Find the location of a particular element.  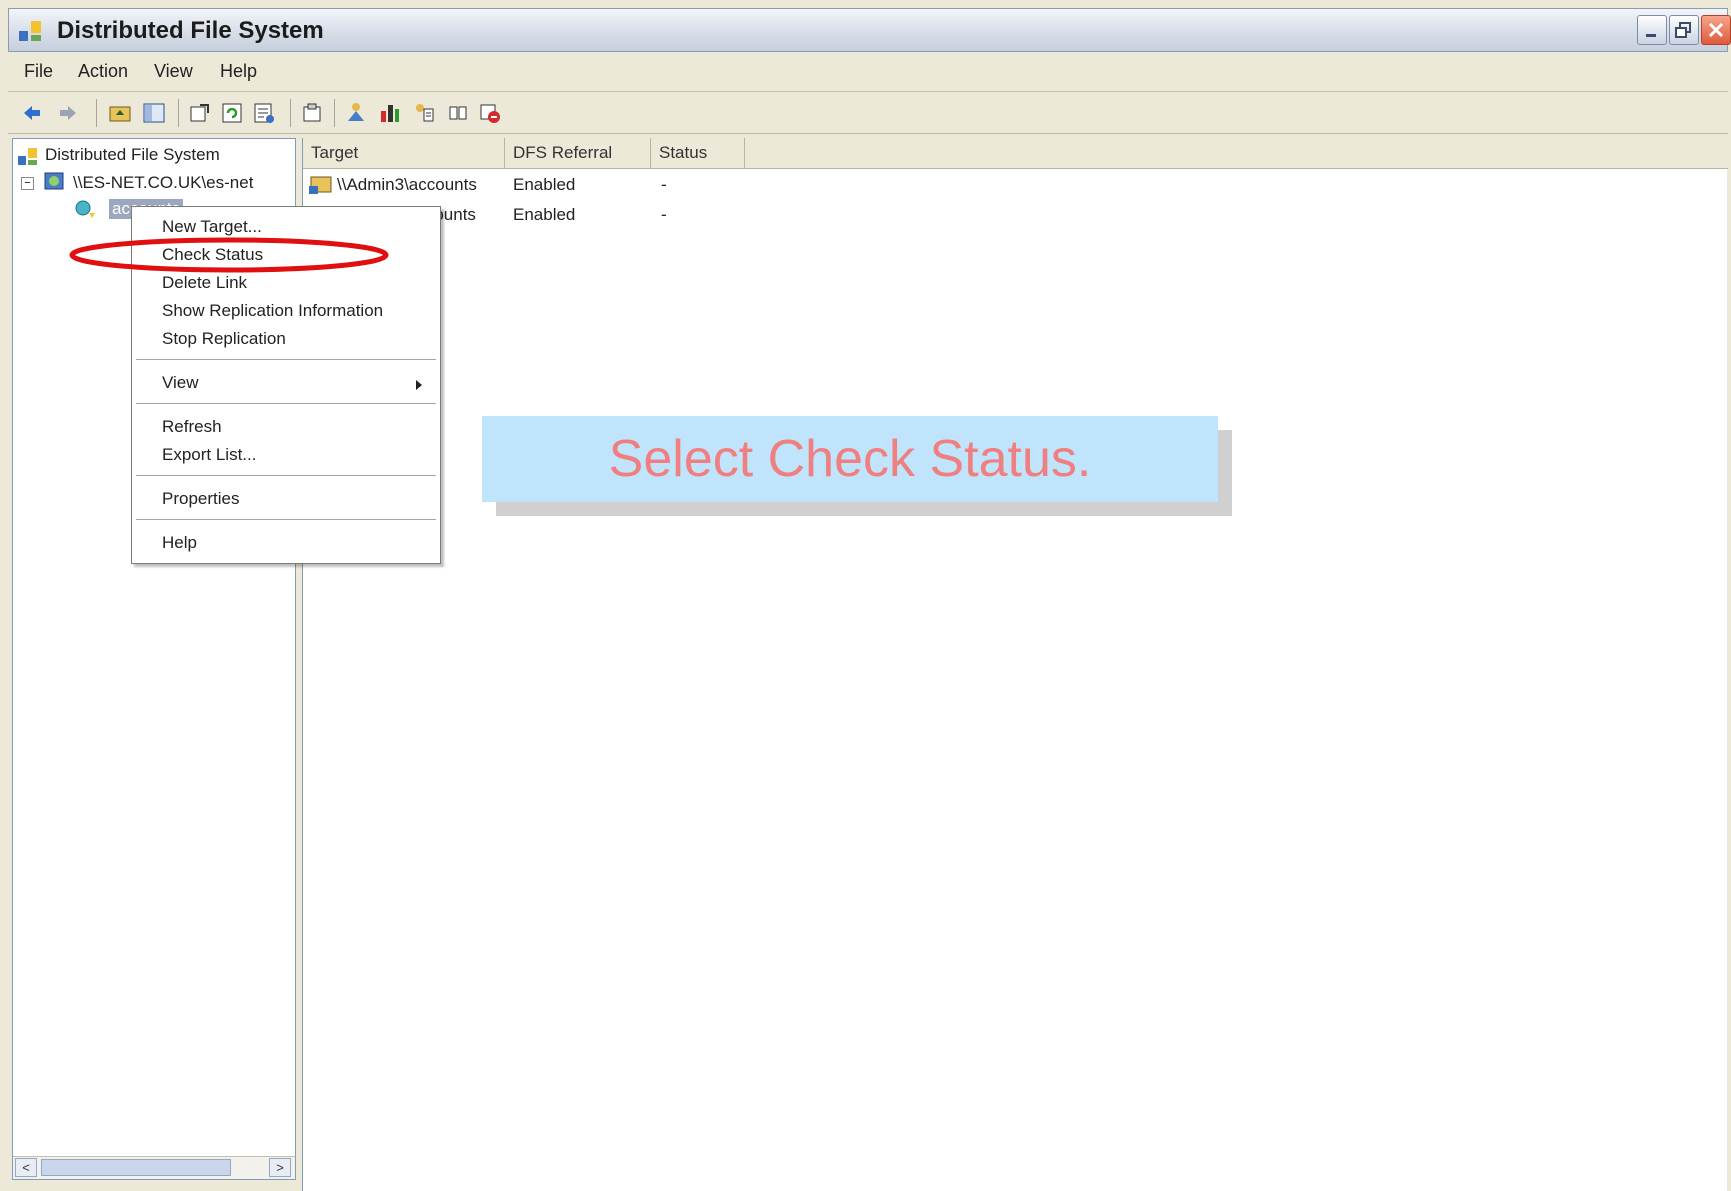

properties-icon is located at coordinates (312, 113).